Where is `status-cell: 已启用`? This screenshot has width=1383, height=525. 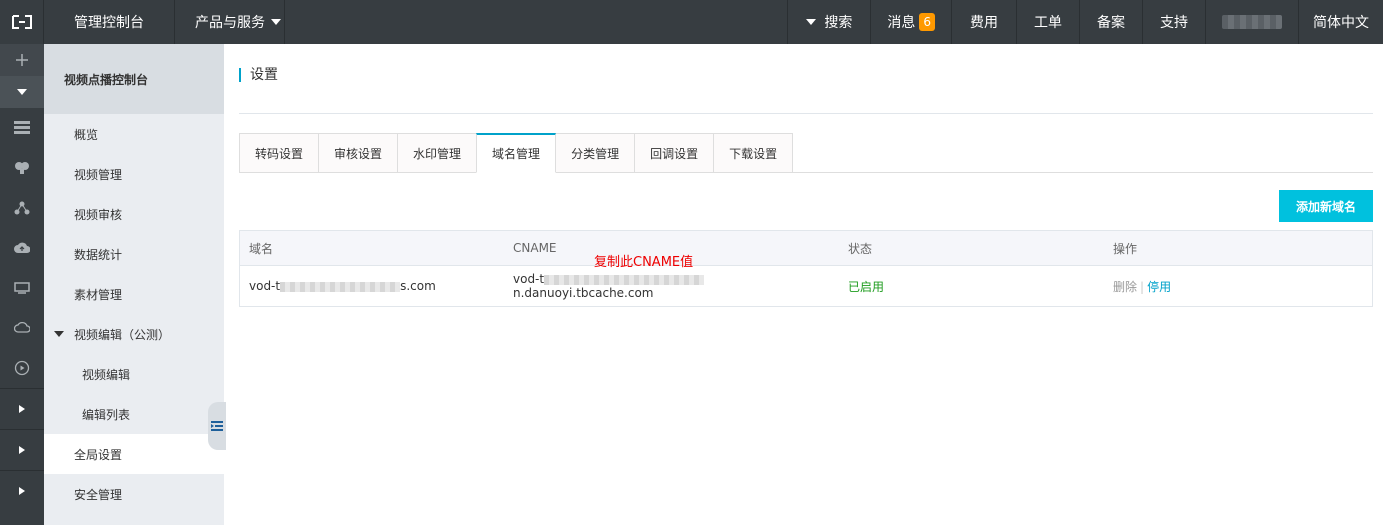
status-cell: 已启用 is located at coordinates (971, 286).